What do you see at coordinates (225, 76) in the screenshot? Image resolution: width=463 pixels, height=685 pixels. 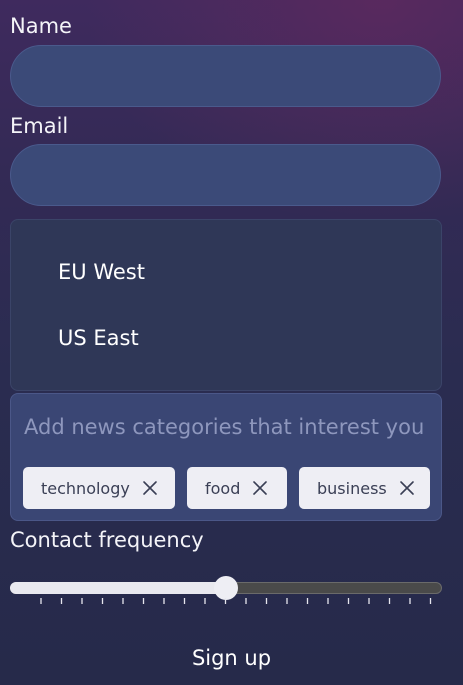 I see `name-input` at bounding box center [225, 76].